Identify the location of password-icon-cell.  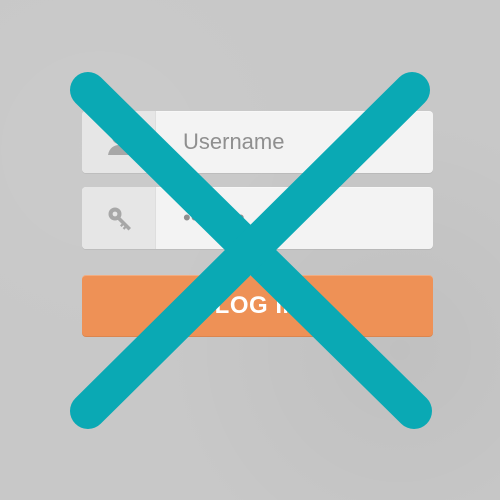
(119, 218).